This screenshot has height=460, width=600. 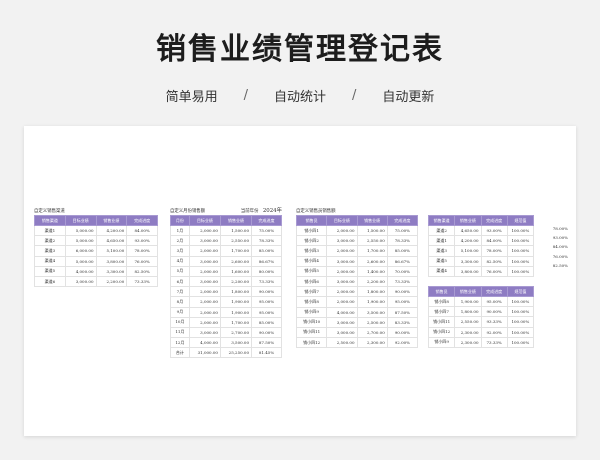 I want to click on table-cell: 销小四7, so click(x=311, y=292).